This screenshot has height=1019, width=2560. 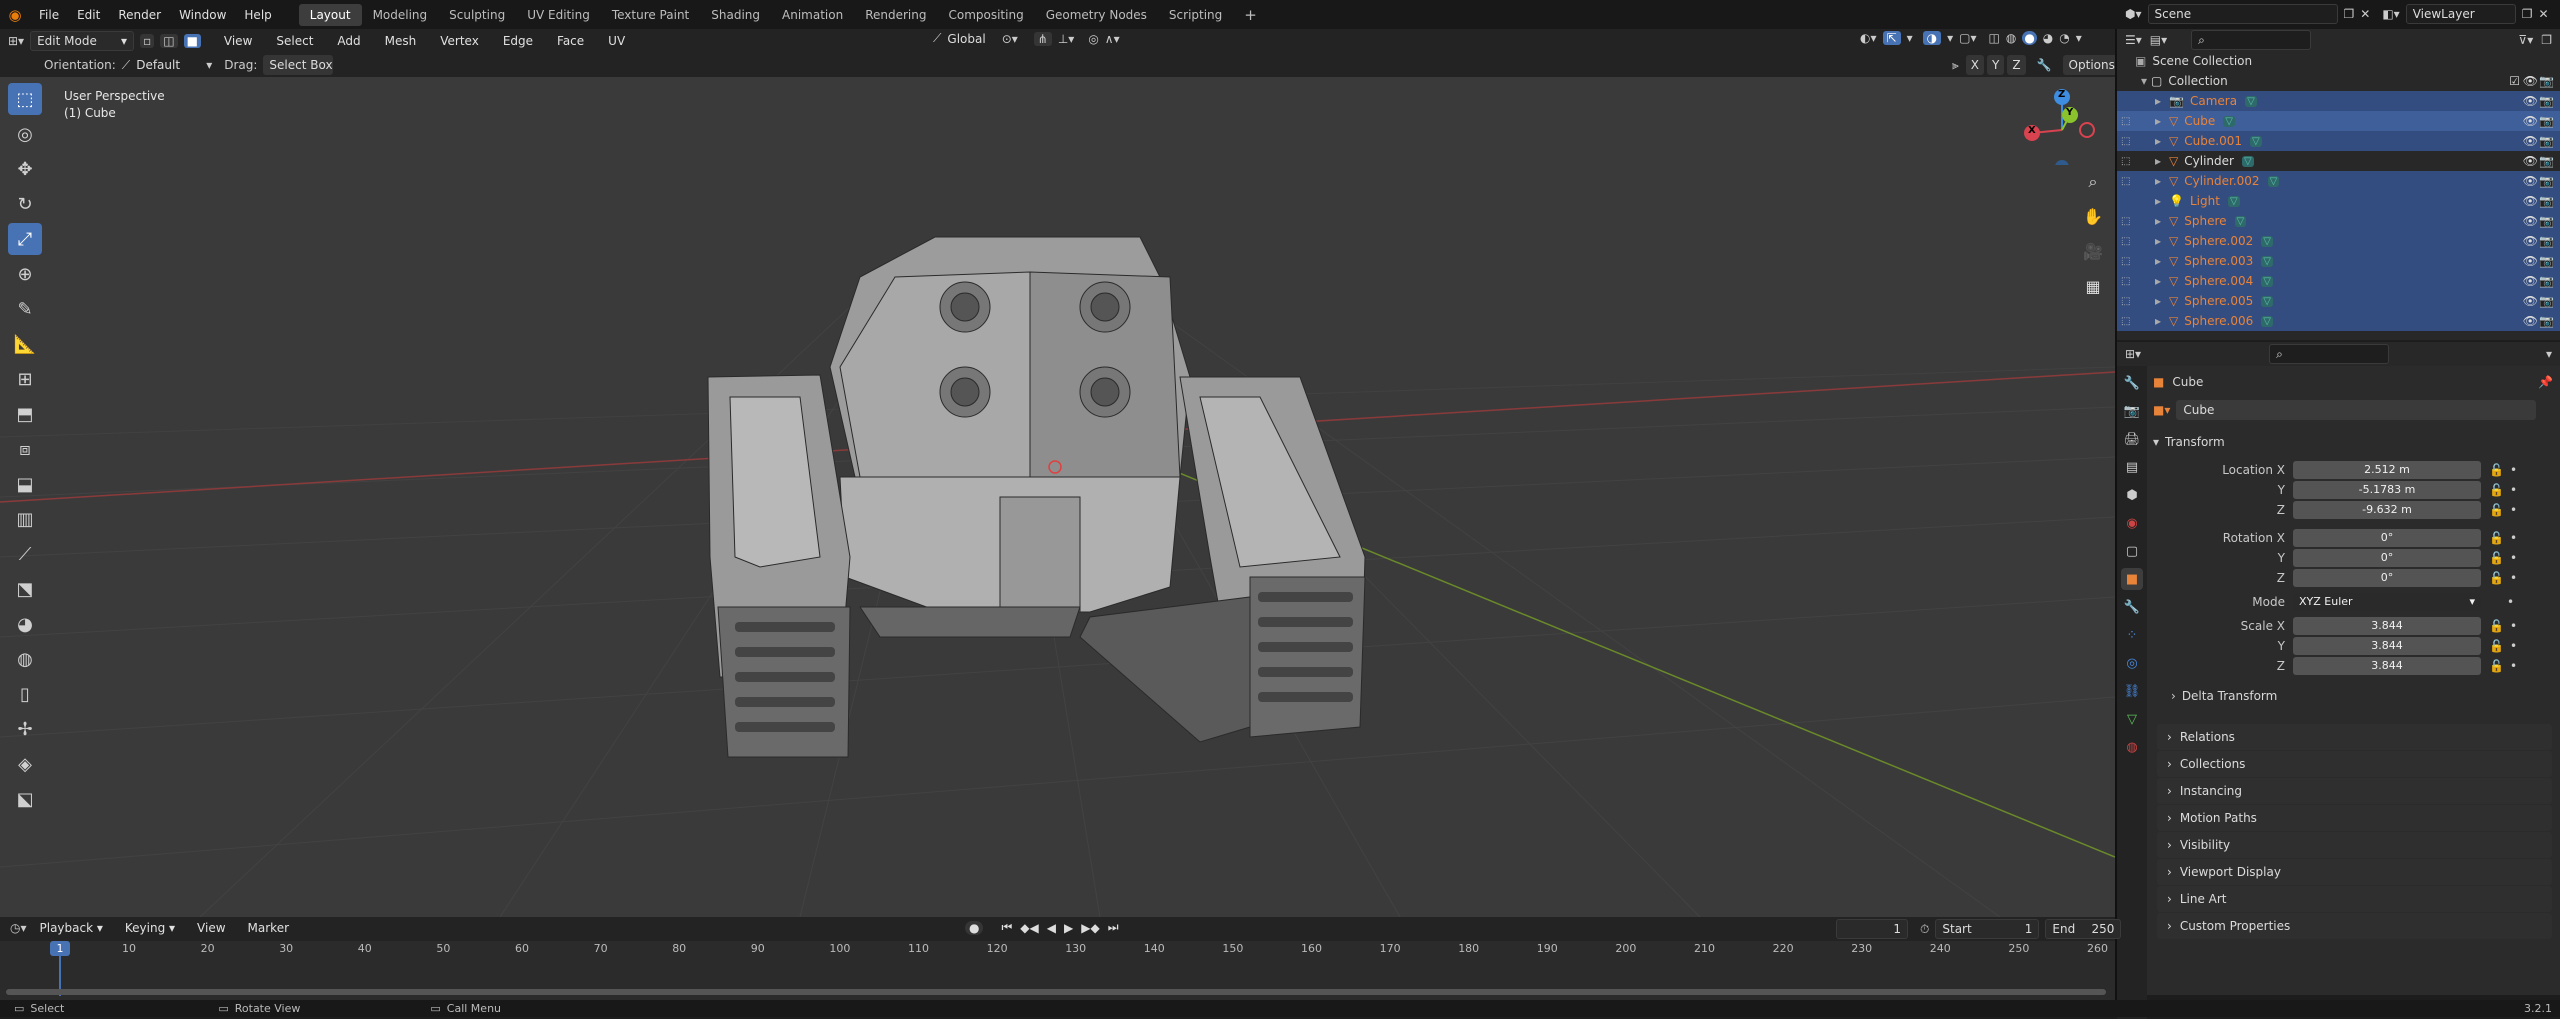 What do you see at coordinates (2218, 241) in the screenshot?
I see `outliner-item-label: Sphere.002` at bounding box center [2218, 241].